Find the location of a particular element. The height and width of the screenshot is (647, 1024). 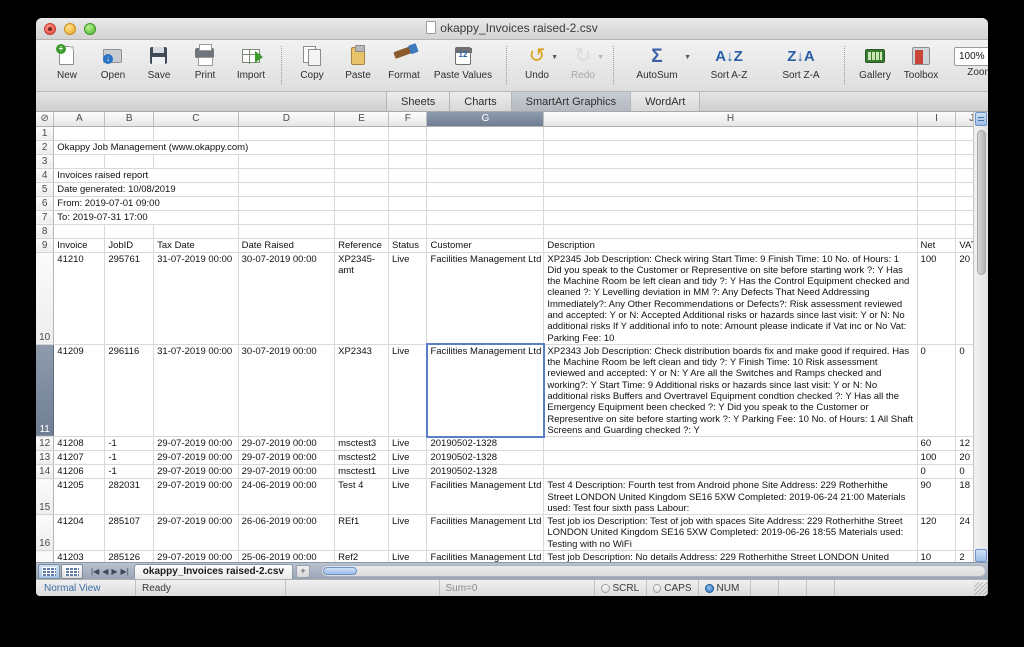

toolbar-zoom-control: 100% ▲▼ Zoom is located at coordinates (966, 60).